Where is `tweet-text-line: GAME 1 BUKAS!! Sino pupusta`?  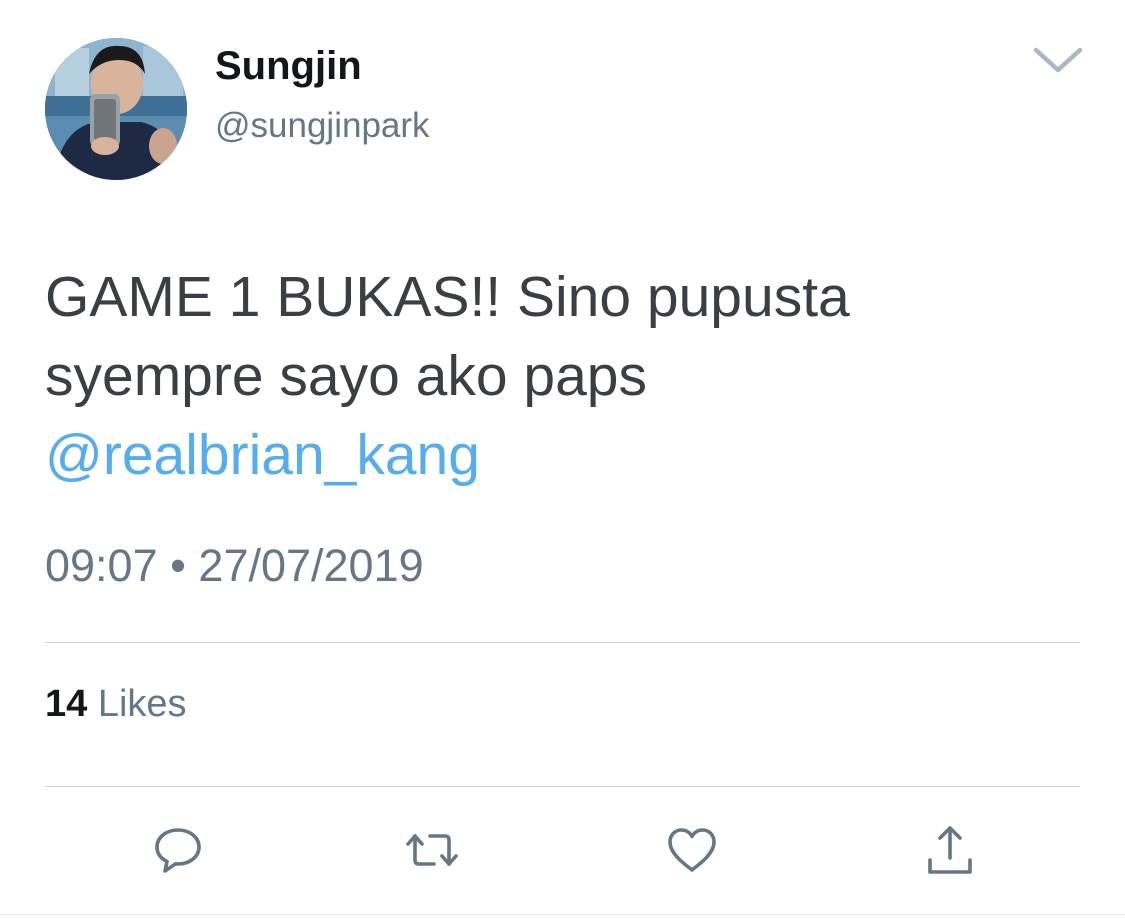 tweet-text-line: GAME 1 BUKAS!! Sino pupusta is located at coordinates (447, 297).